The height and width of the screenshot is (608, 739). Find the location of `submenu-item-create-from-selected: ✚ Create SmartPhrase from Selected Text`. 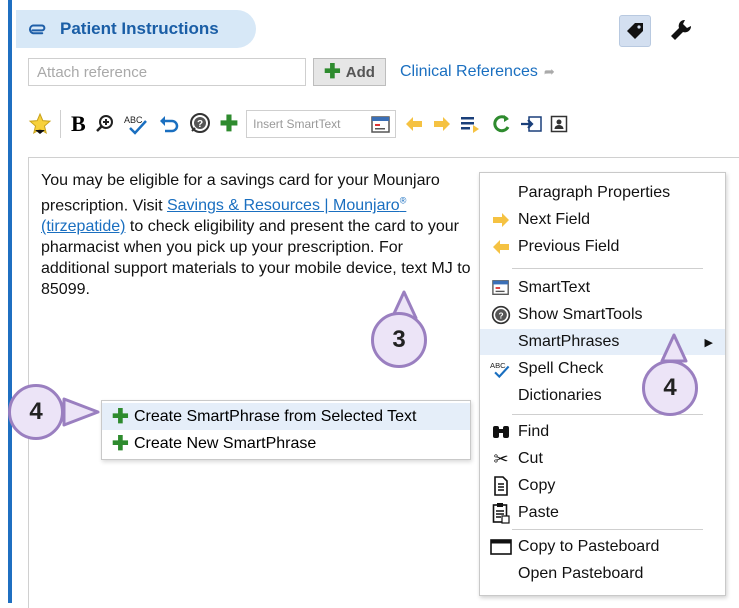

submenu-item-create-from-selected: ✚ Create SmartPhrase from Selected Text is located at coordinates (286, 416).